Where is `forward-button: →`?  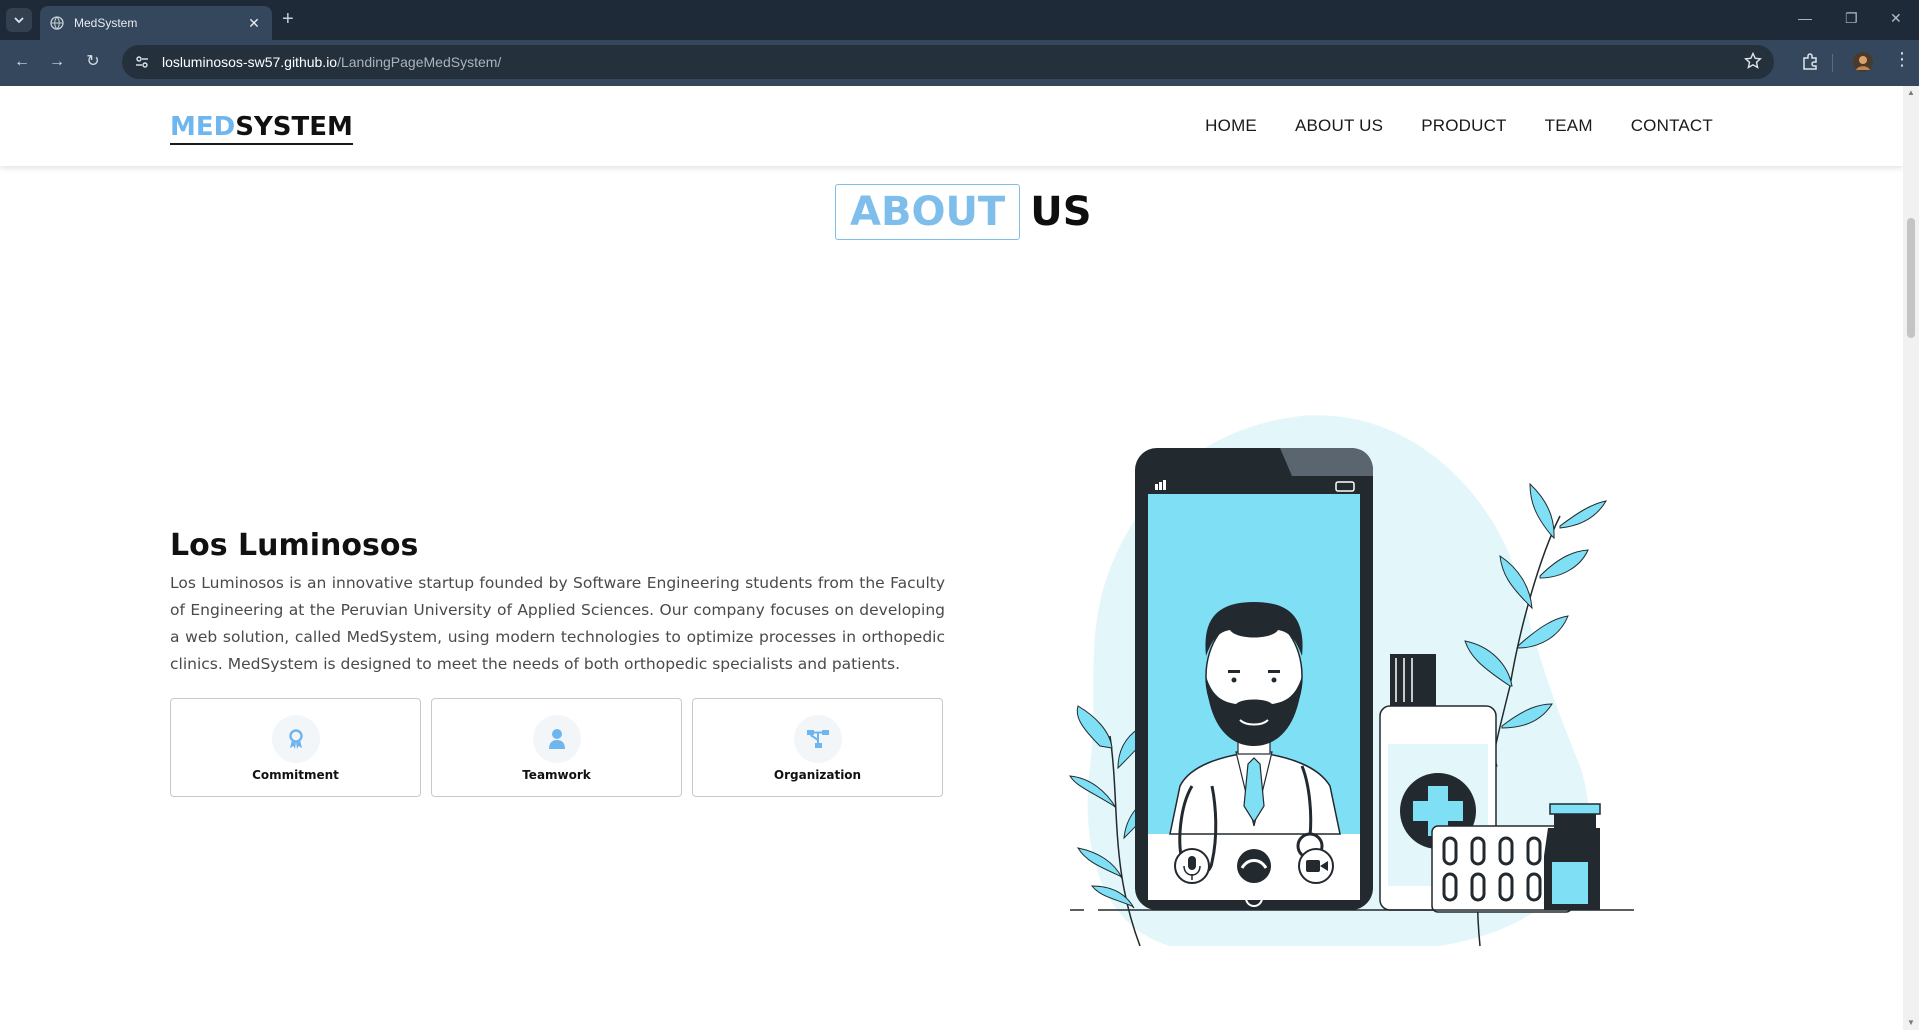
forward-button: → is located at coordinates (57, 62).